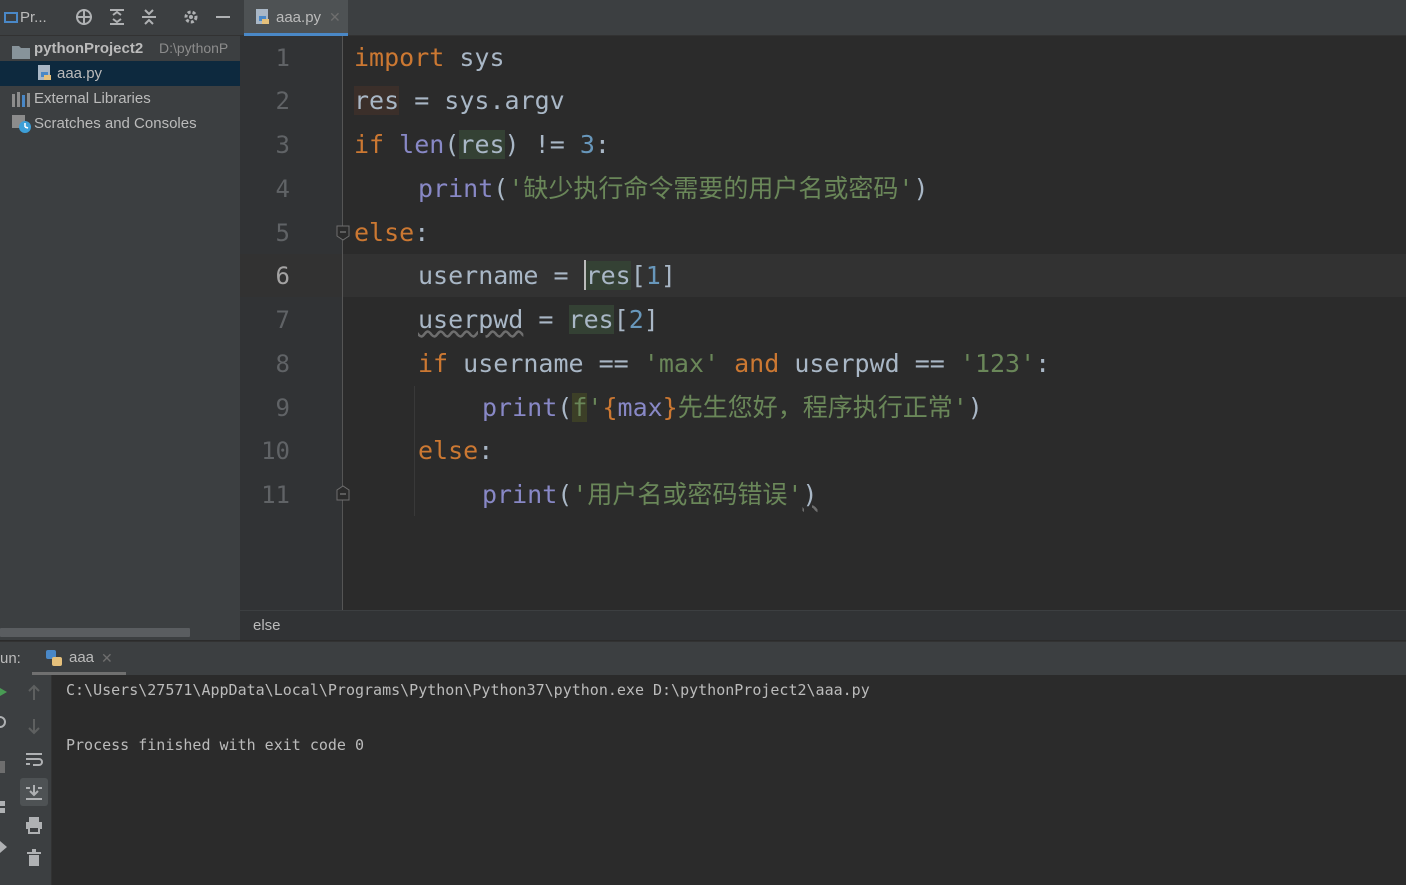 This screenshot has width=1406, height=885. What do you see at coordinates (414, 144) in the screenshot?
I see `token-builtin: len` at bounding box center [414, 144].